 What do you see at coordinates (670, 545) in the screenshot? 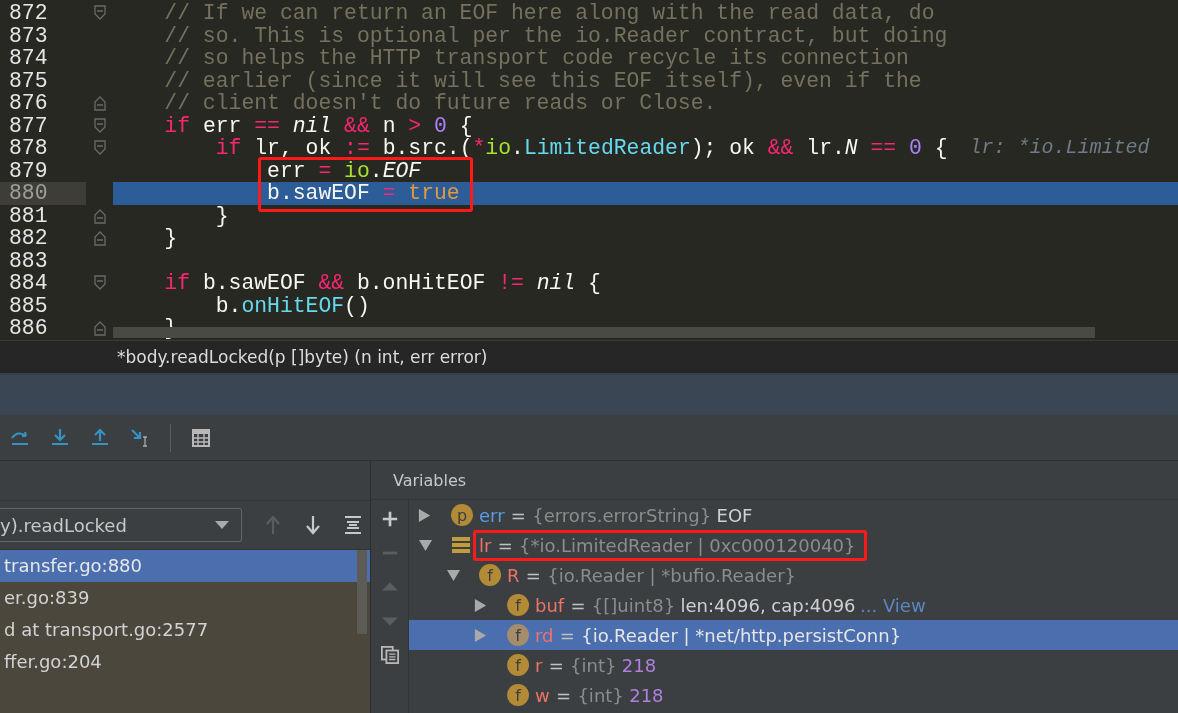
I see `variable-label: lr = {*io.LimitedReader | 0xc000120040}` at bounding box center [670, 545].